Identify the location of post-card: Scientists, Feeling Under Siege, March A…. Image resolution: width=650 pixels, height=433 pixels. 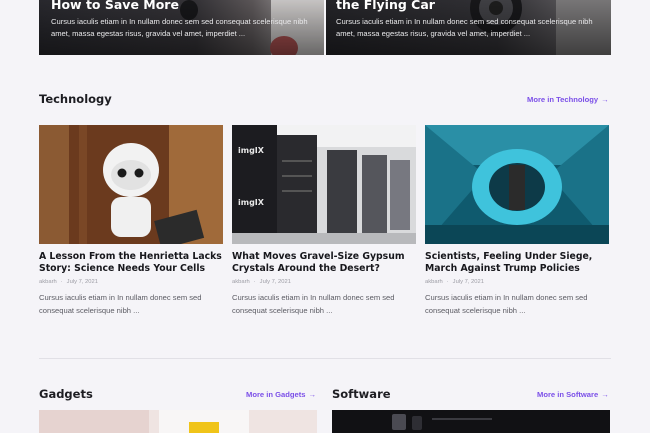
(517, 221).